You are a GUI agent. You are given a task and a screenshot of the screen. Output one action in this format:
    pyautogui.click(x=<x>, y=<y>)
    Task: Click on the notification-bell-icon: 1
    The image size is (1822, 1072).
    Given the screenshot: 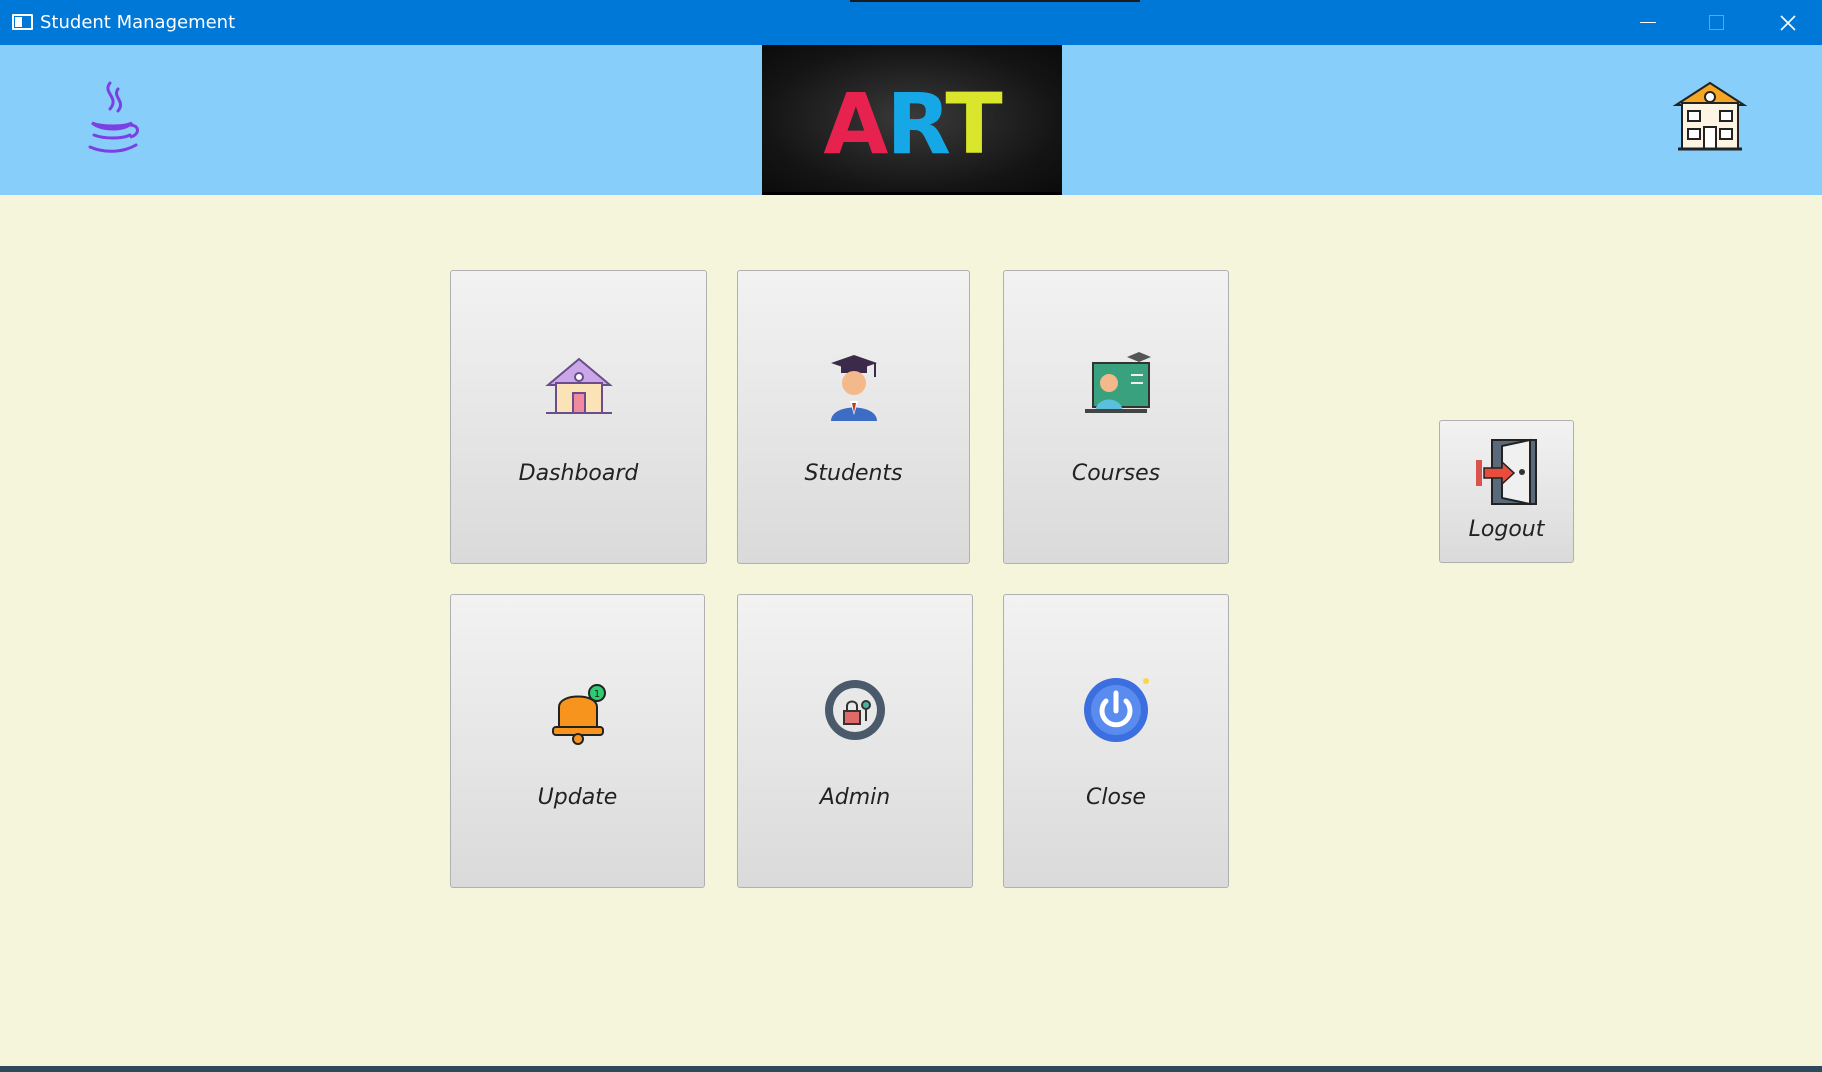 What is the action you would take?
    pyautogui.click(x=578, y=714)
    